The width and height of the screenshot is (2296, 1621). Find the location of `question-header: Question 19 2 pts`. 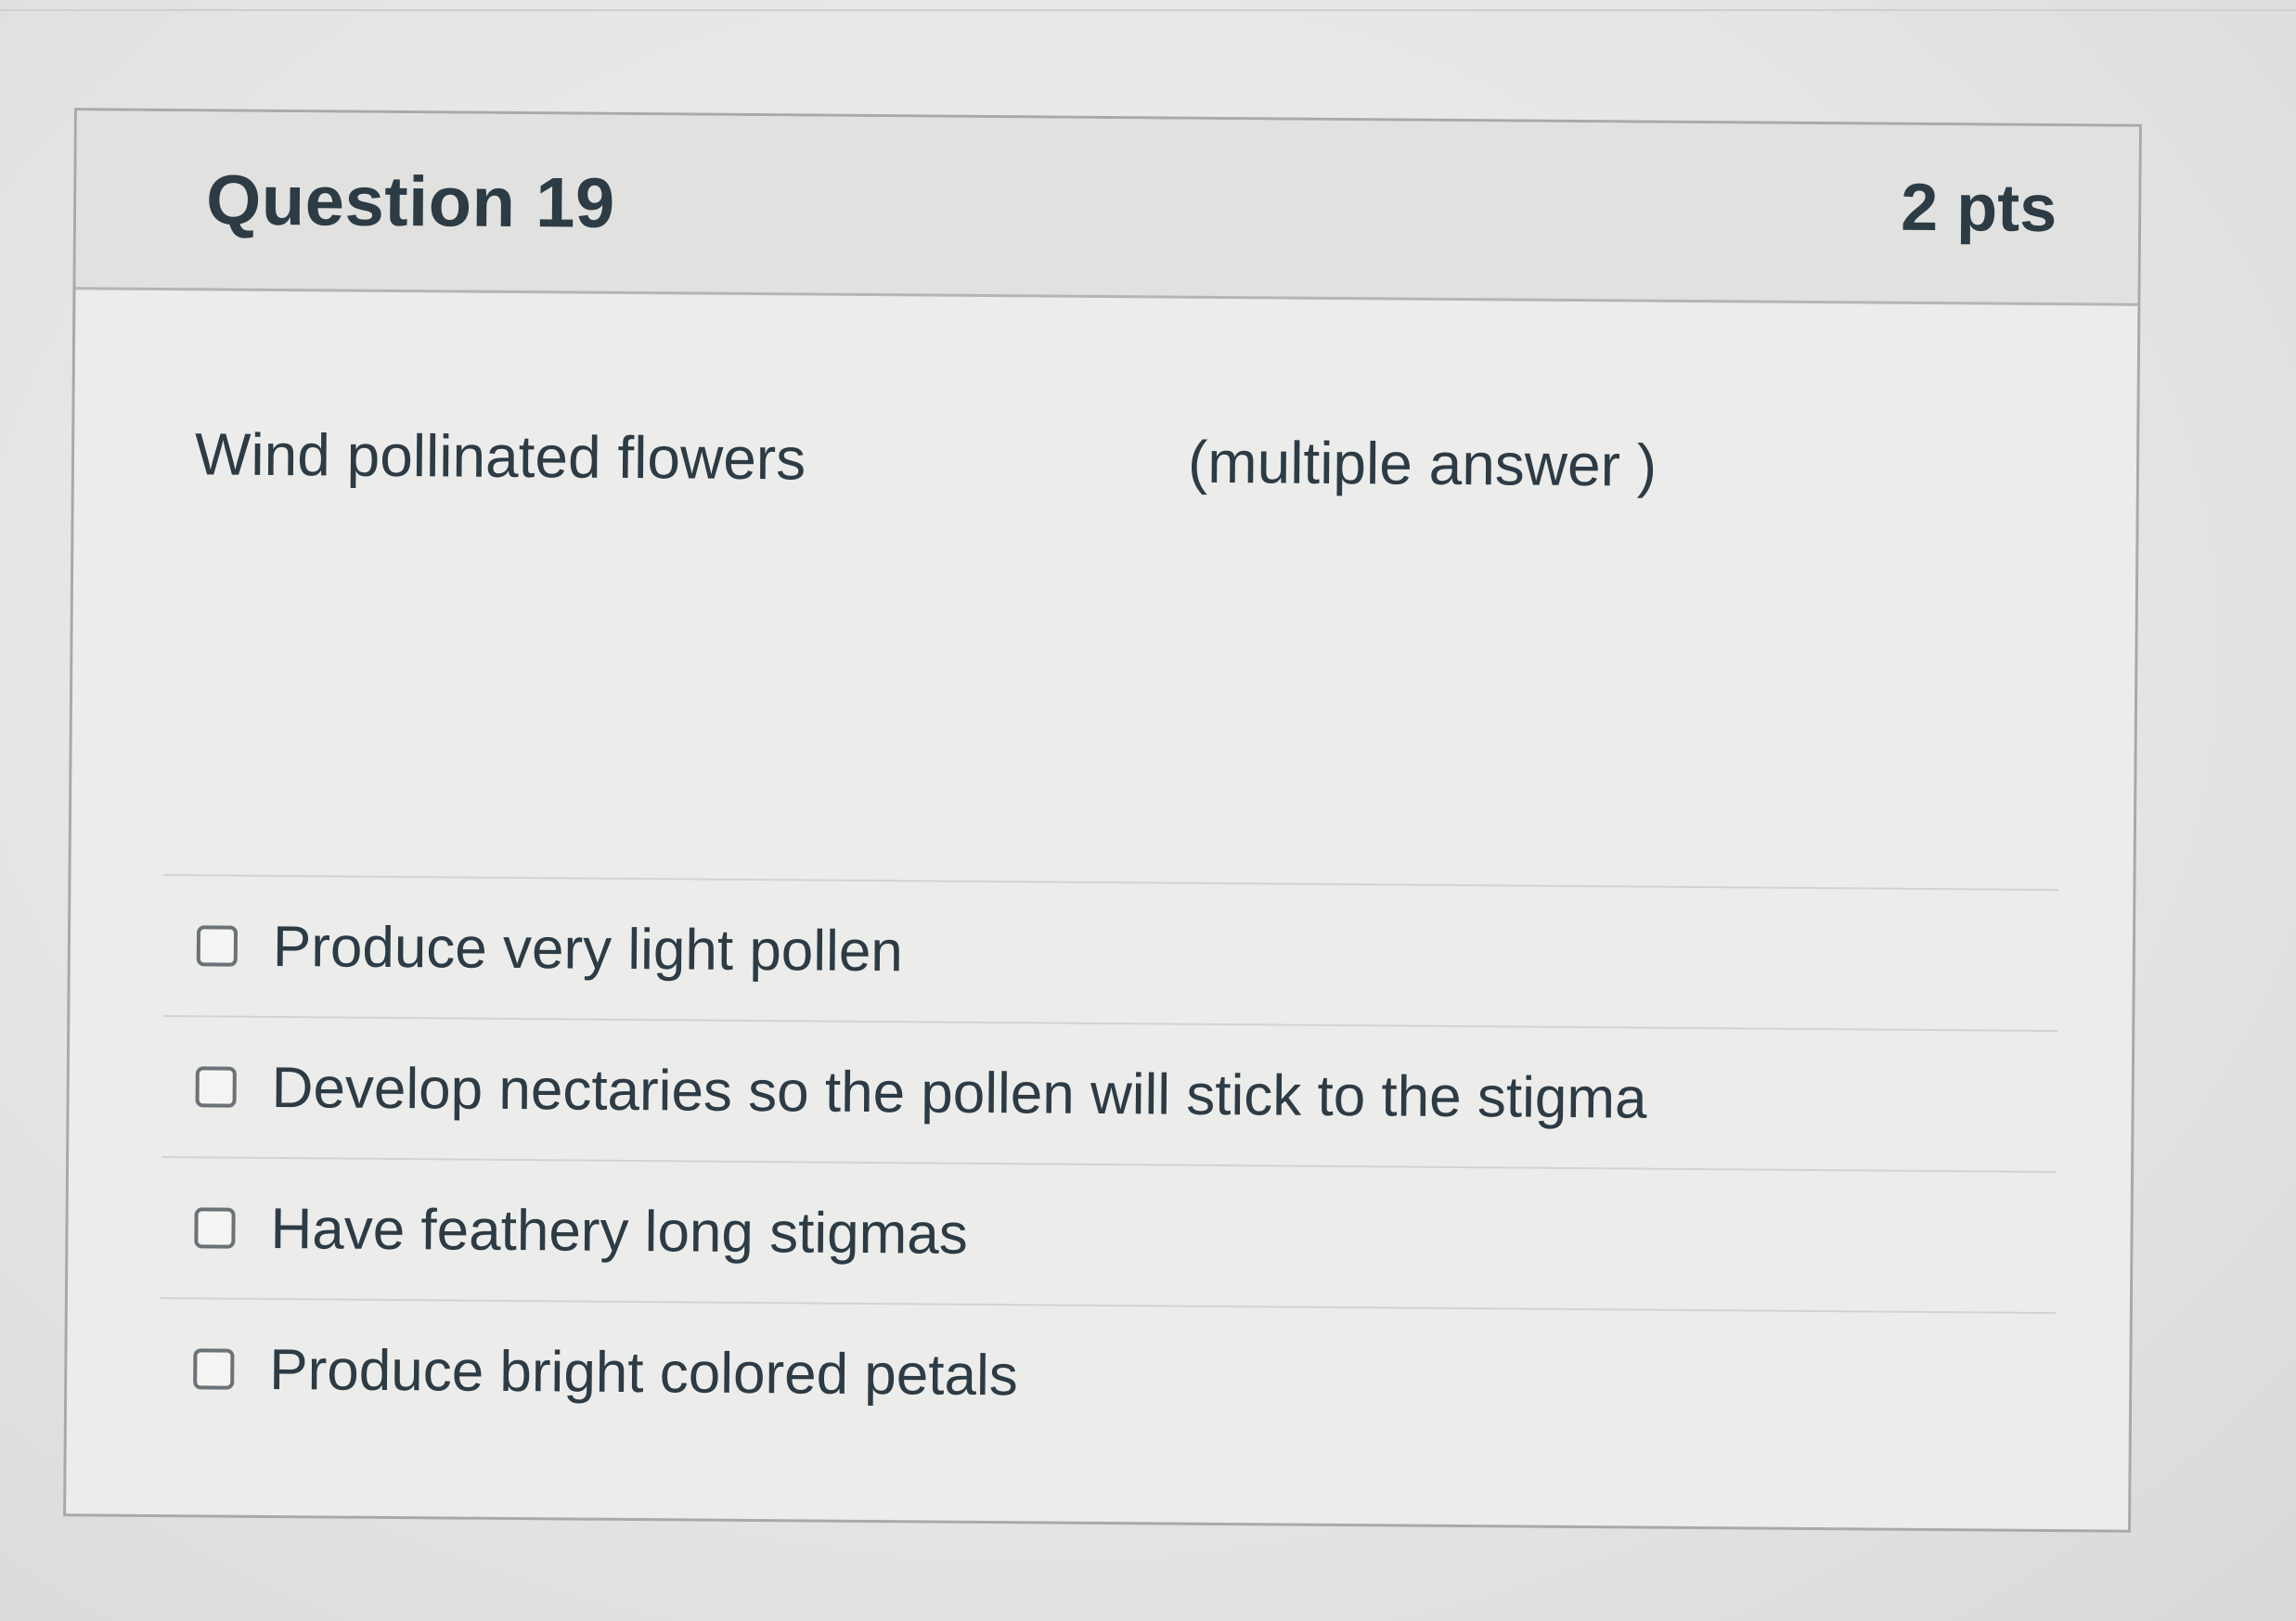

question-header: Question 19 2 pts is located at coordinates (1107, 208).